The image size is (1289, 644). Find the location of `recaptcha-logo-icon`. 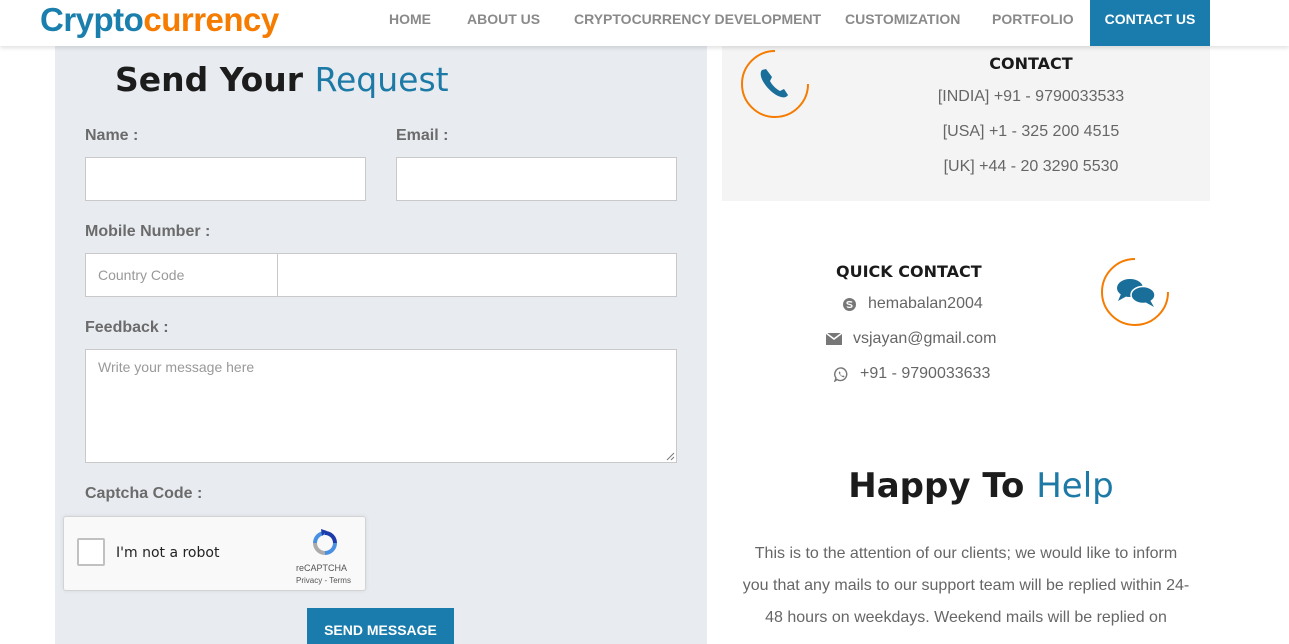

recaptcha-logo-icon is located at coordinates (325, 542).